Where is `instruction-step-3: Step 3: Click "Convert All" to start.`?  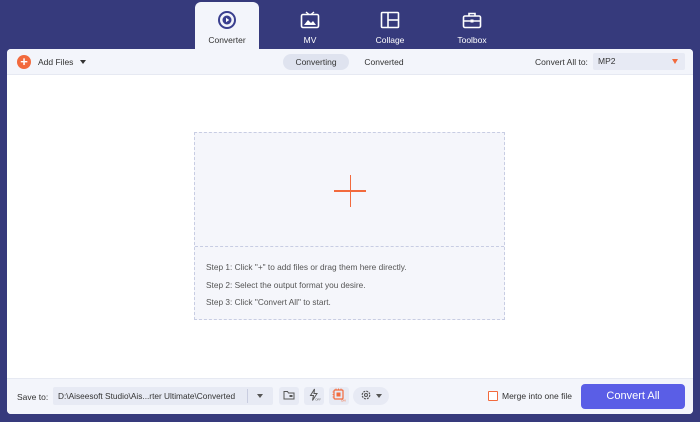 instruction-step-3: Step 3: Click "Convert All" to start. is located at coordinates (268, 302).